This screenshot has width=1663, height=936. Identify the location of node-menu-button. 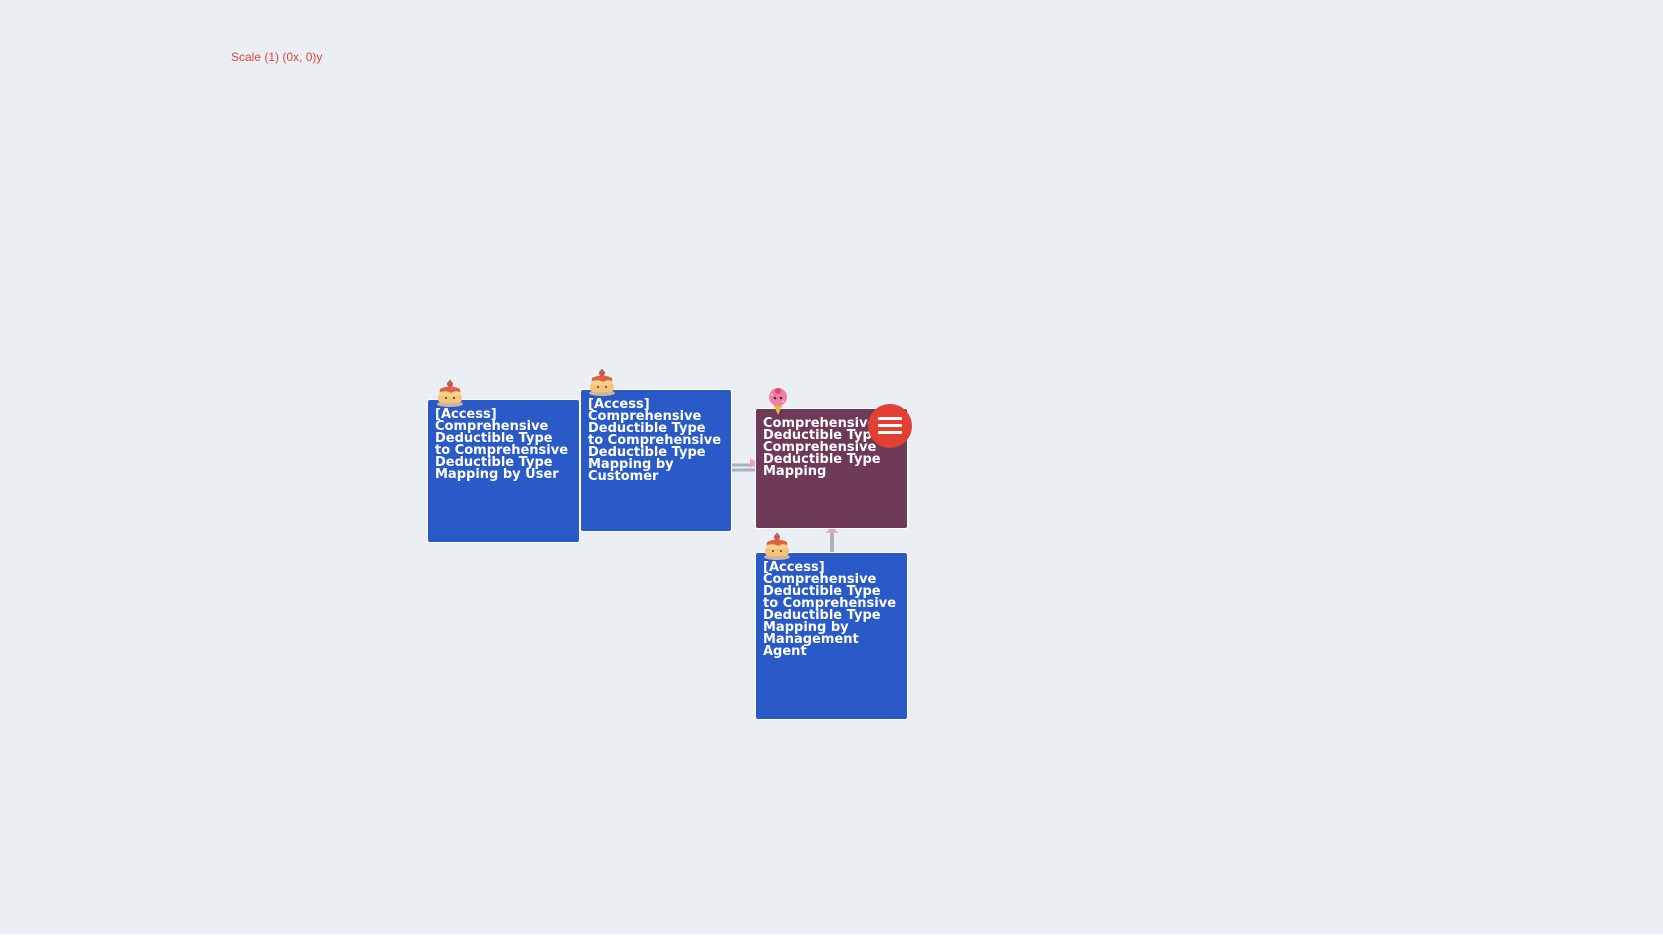
(890, 426).